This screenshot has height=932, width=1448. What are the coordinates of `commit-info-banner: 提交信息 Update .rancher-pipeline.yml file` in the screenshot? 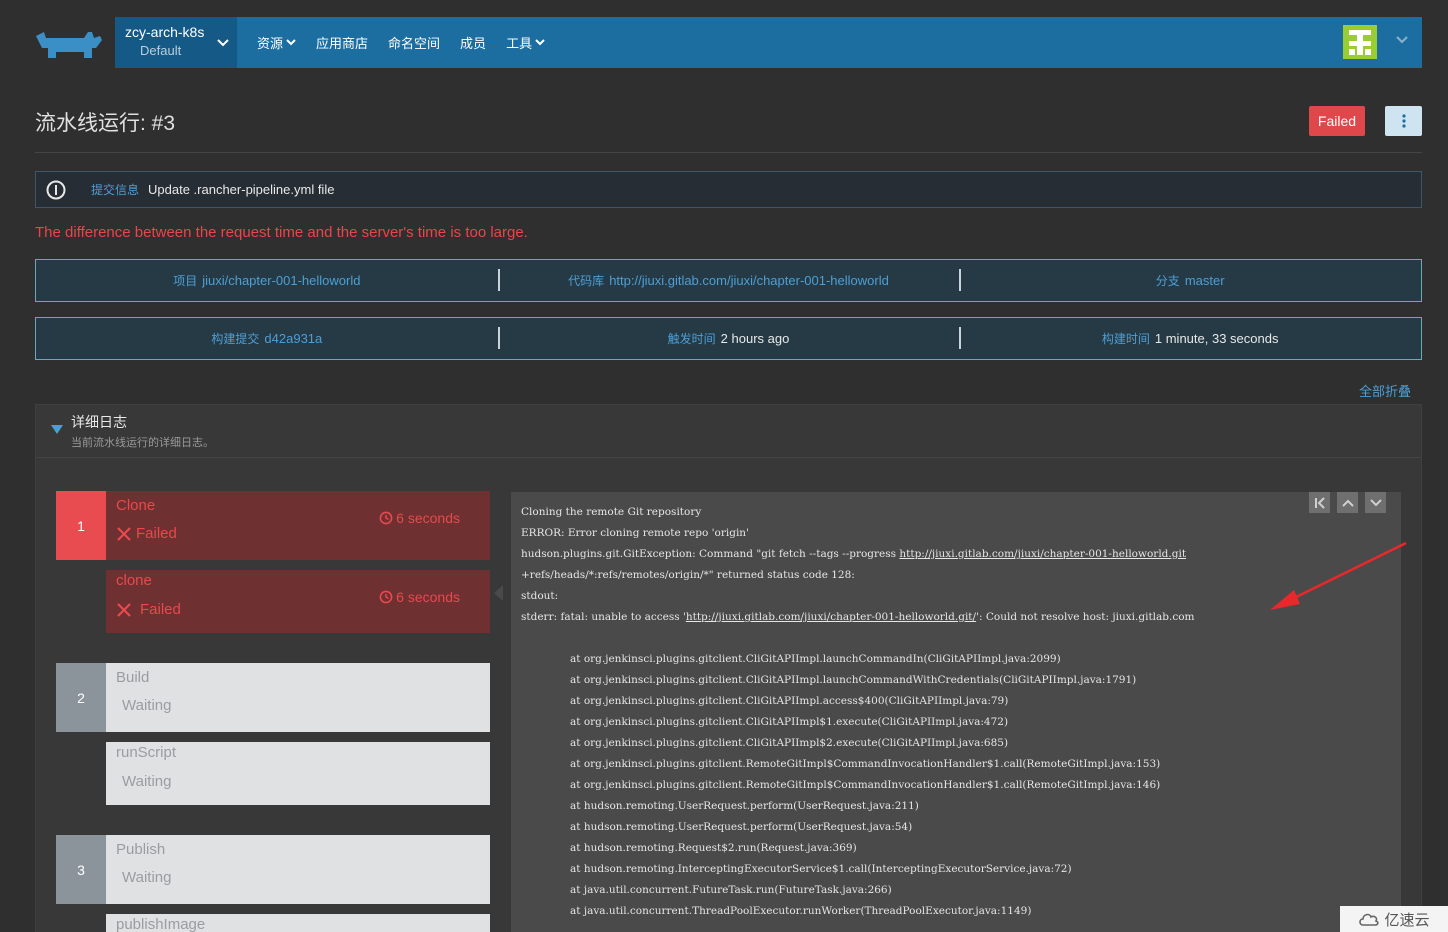 It's located at (728, 189).